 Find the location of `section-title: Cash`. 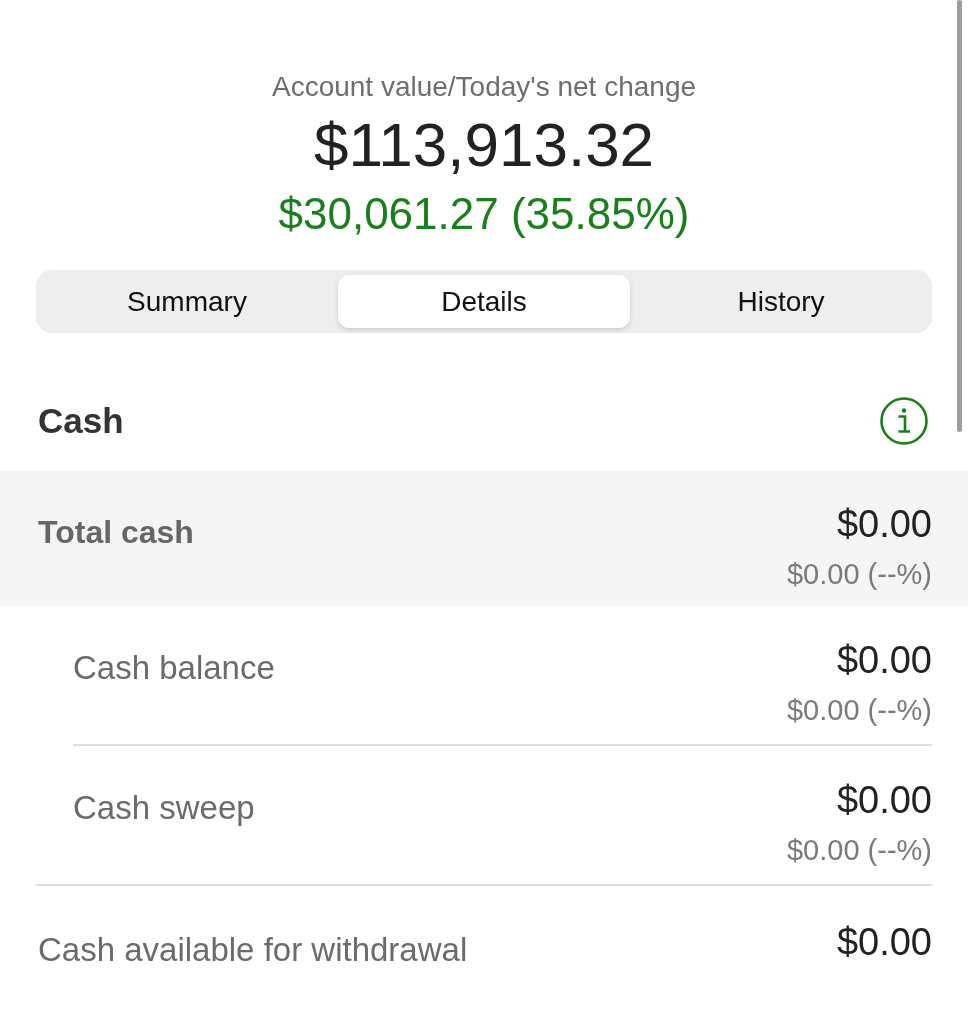

section-title: Cash is located at coordinates (81, 421).